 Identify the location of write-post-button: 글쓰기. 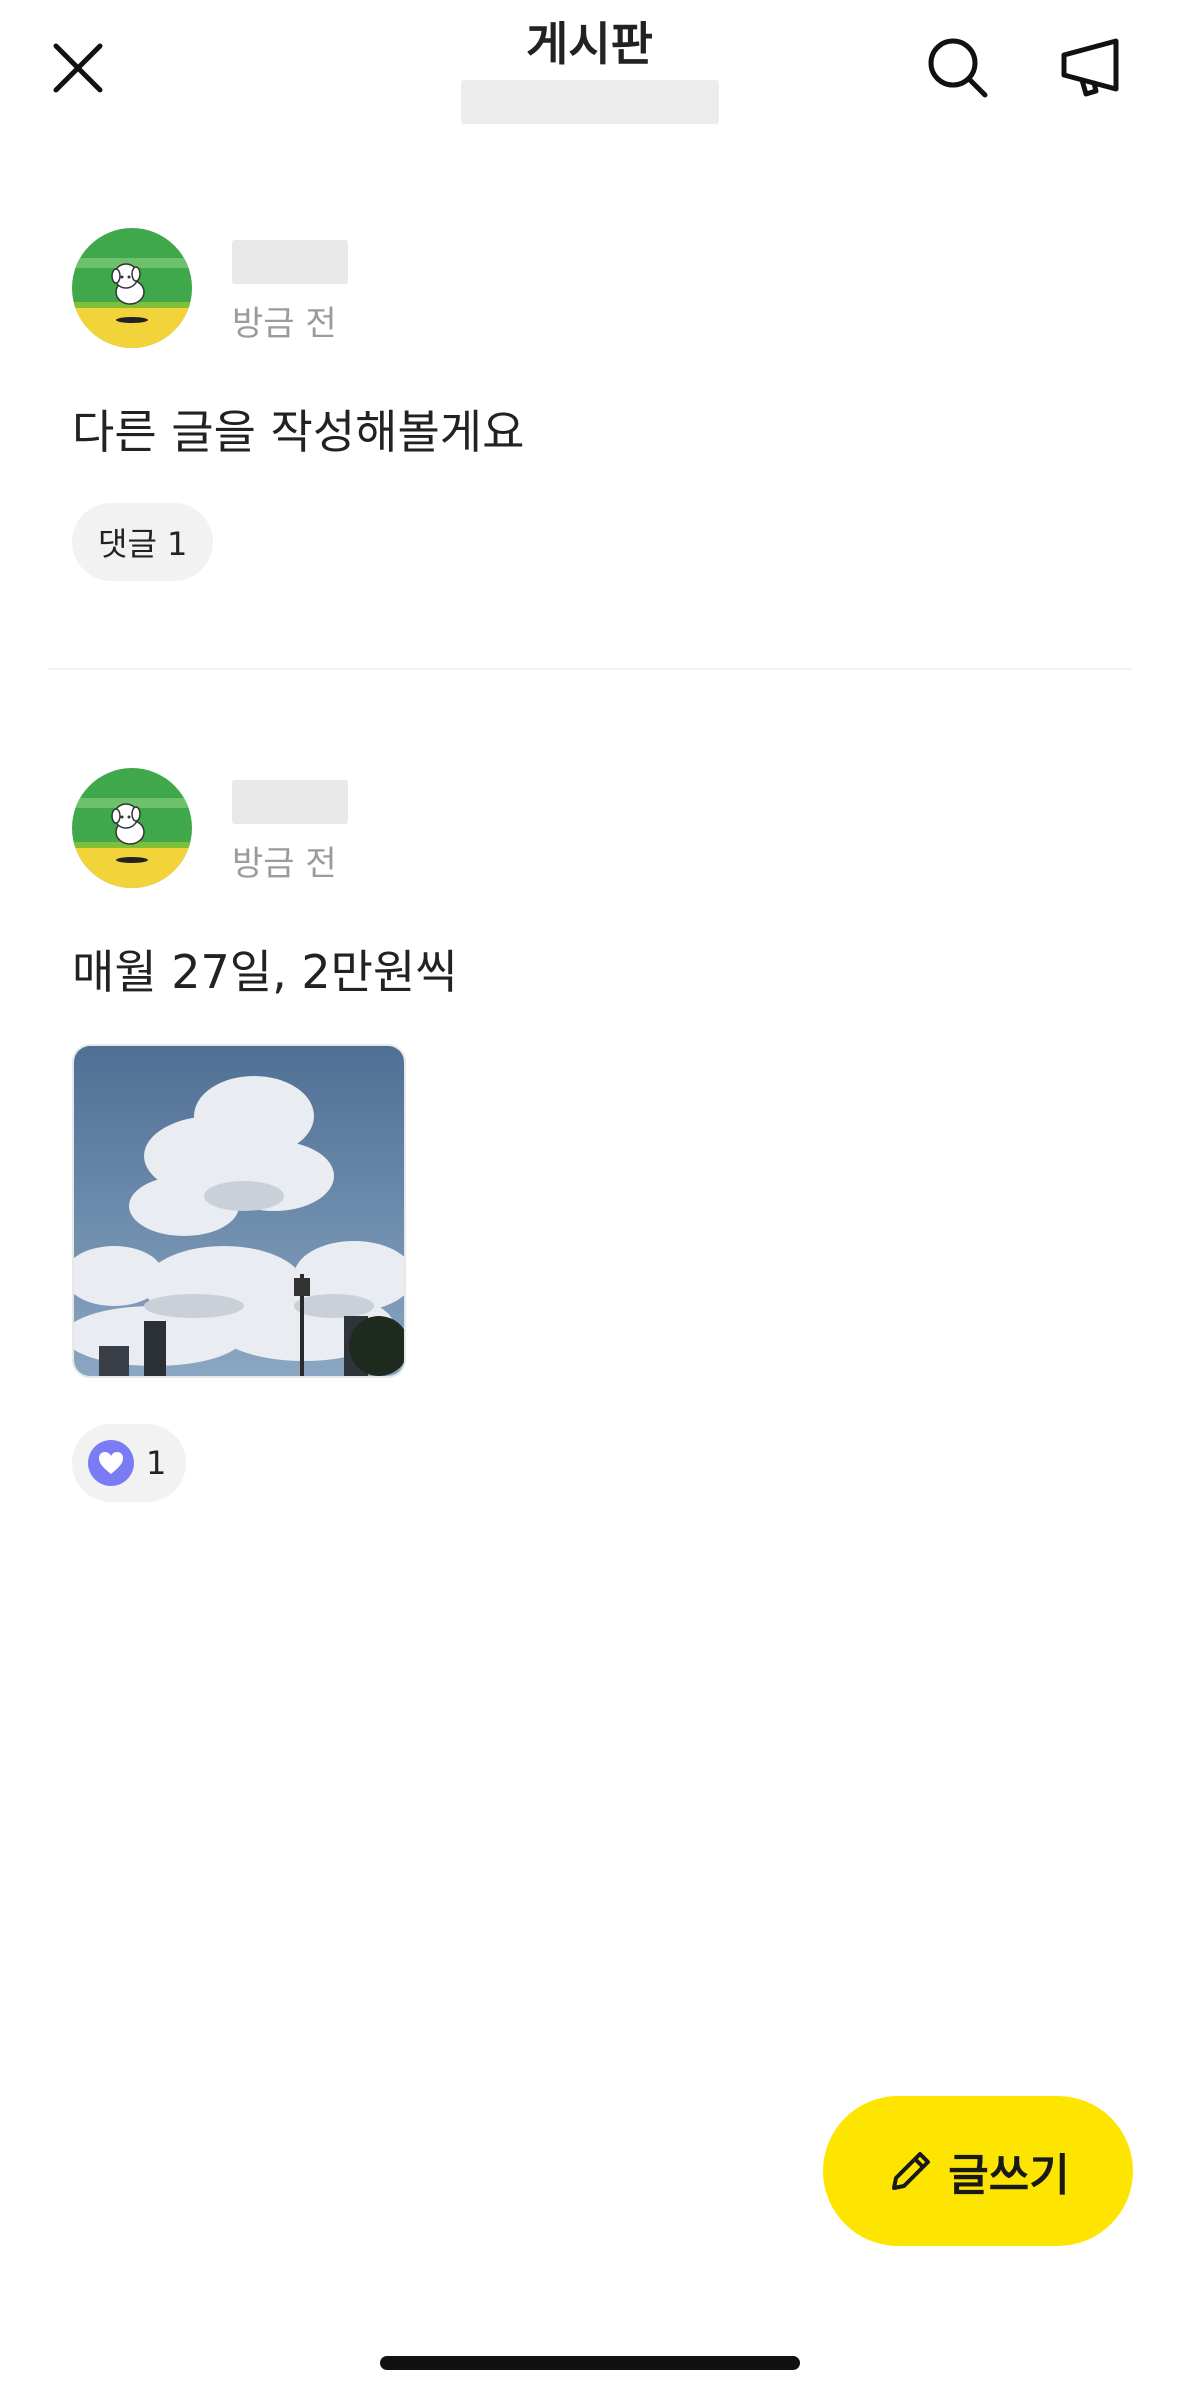
(978, 2171).